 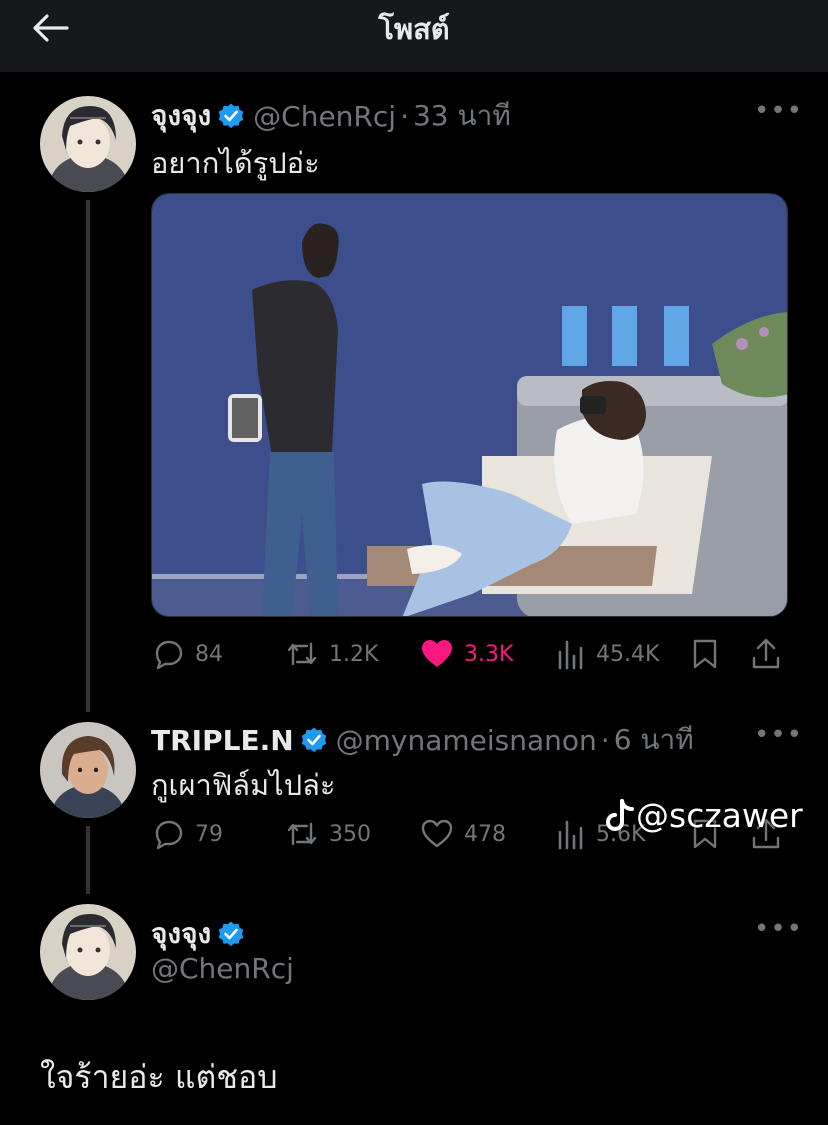 What do you see at coordinates (209, 654) in the screenshot?
I see `reply-count: 84` at bounding box center [209, 654].